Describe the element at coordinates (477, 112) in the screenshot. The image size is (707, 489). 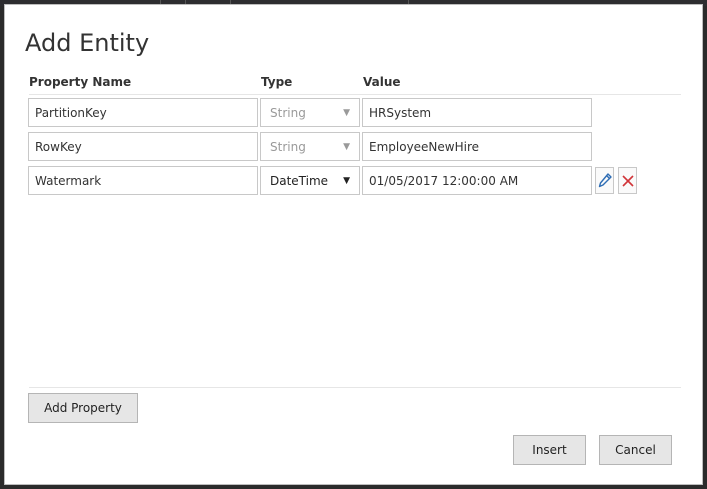
I see `value-field-partitionkey: HRSystem` at that location.